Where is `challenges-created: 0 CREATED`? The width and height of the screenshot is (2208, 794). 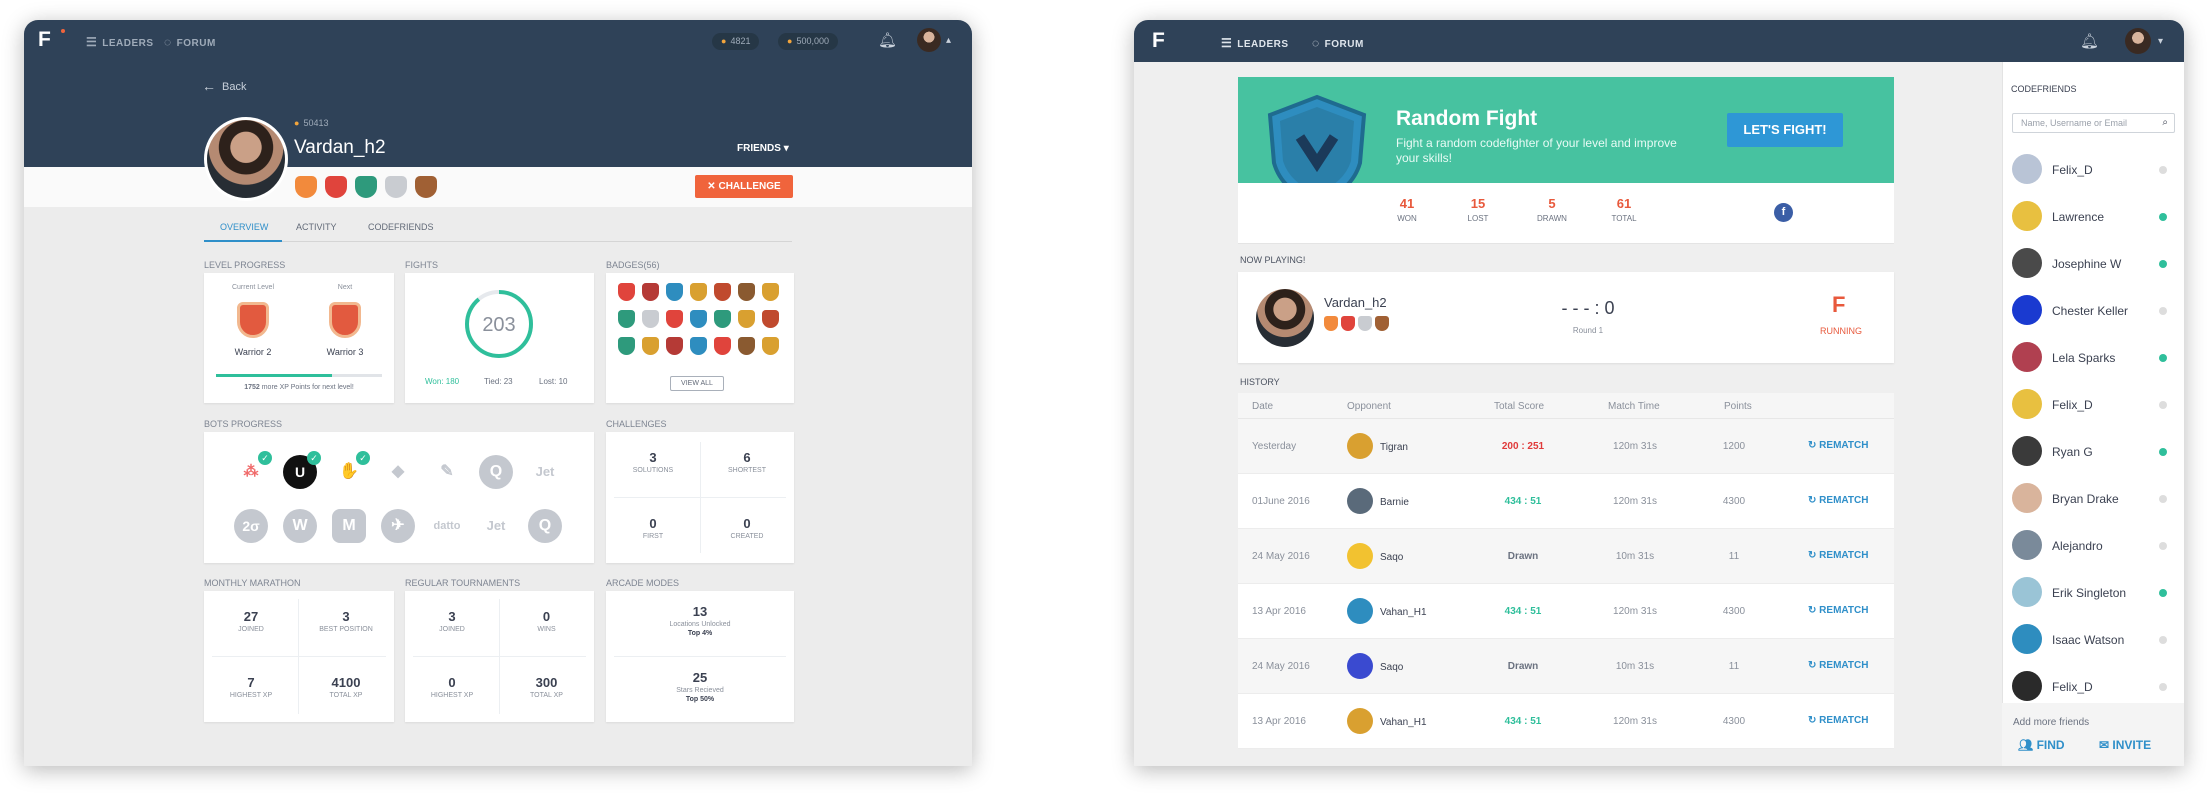 challenges-created: 0 CREATED is located at coordinates (747, 528).